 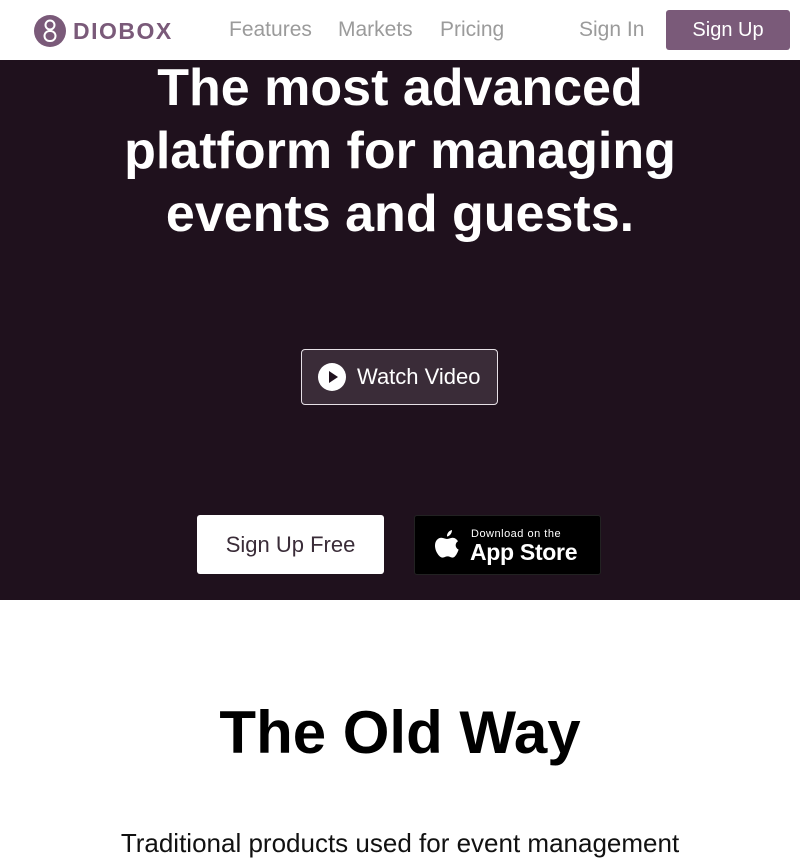 What do you see at coordinates (524, 552) in the screenshot?
I see `app-store-large-text: App Store` at bounding box center [524, 552].